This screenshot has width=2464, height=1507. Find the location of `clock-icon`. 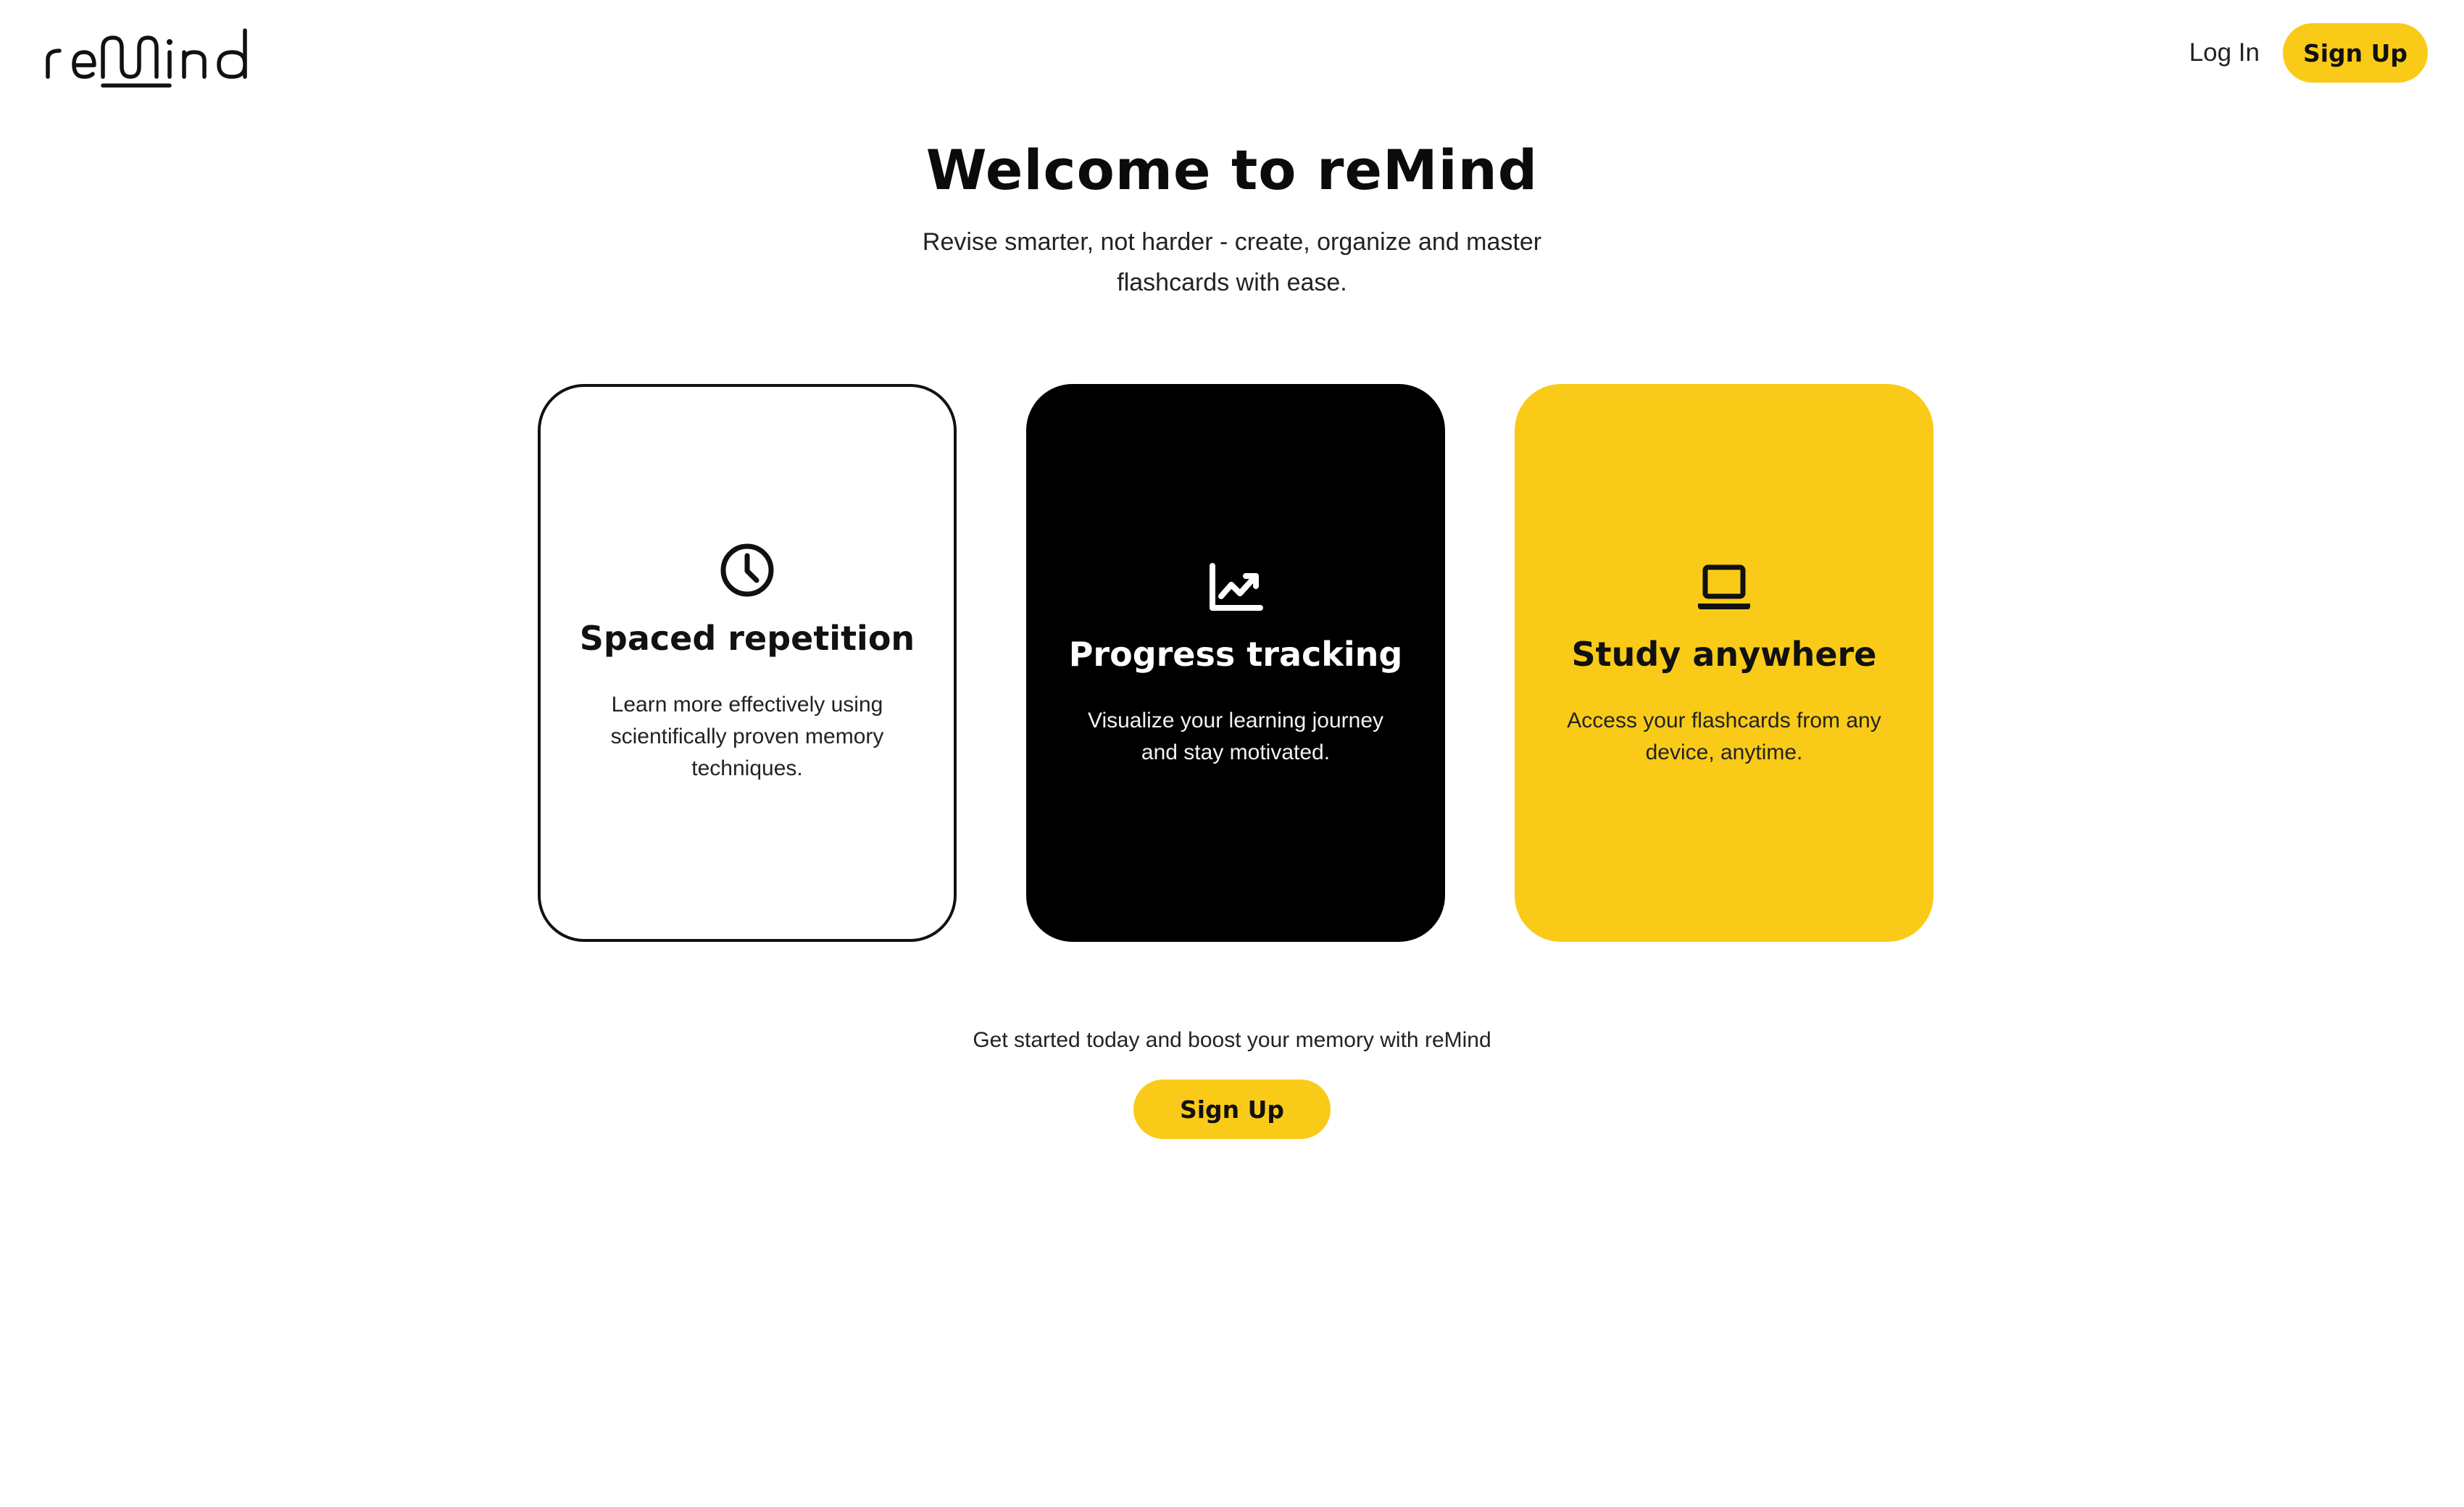

clock-icon is located at coordinates (747, 570).